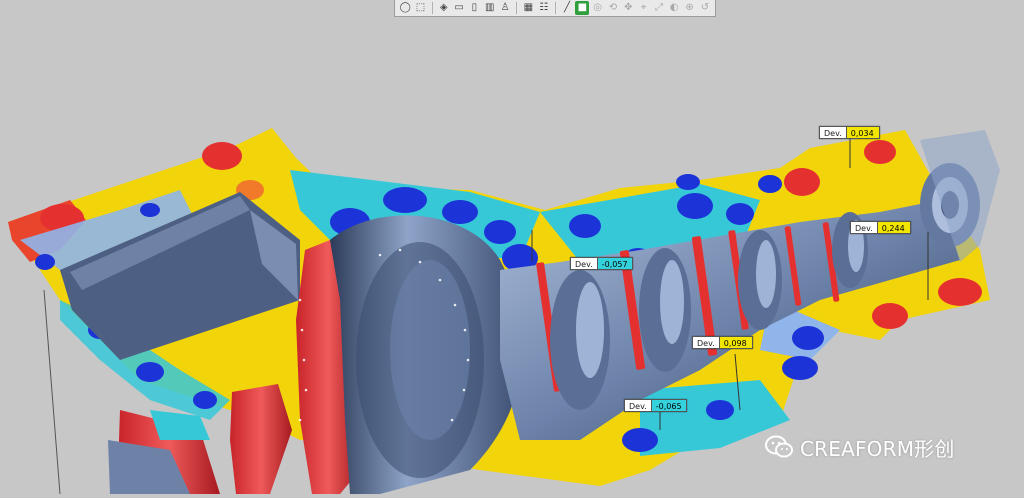 The height and width of the screenshot is (498, 1024). What do you see at coordinates (893, 227) in the screenshot?
I see `deviation-value: 0,244` at bounding box center [893, 227].